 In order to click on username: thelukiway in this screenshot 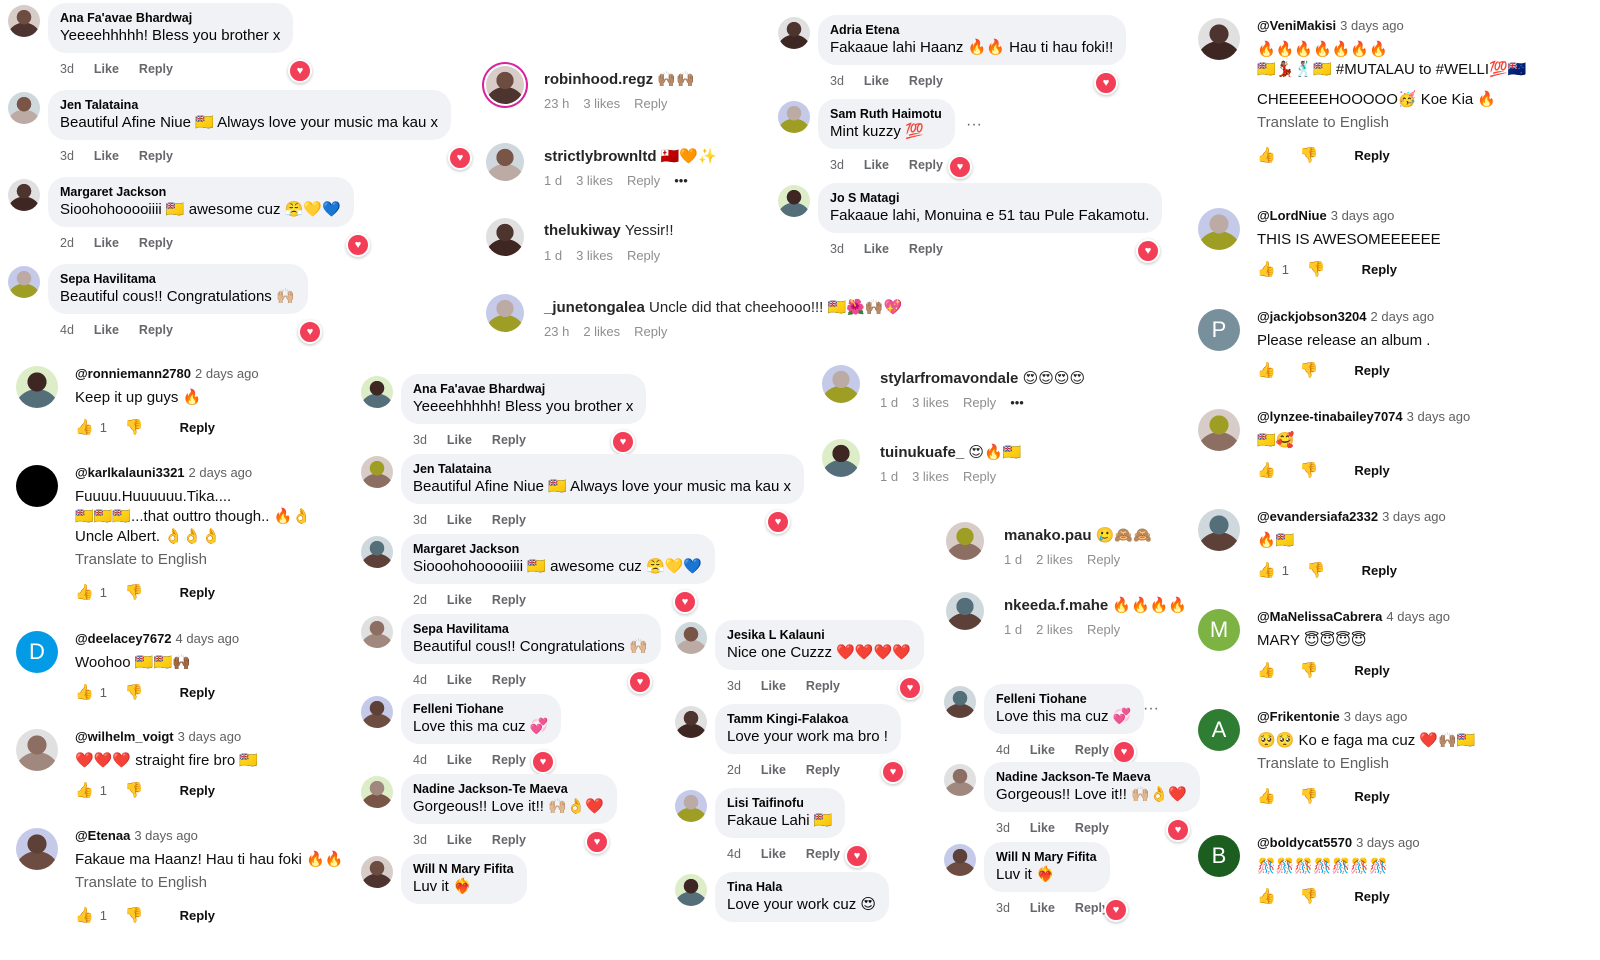, I will do `click(582, 230)`.